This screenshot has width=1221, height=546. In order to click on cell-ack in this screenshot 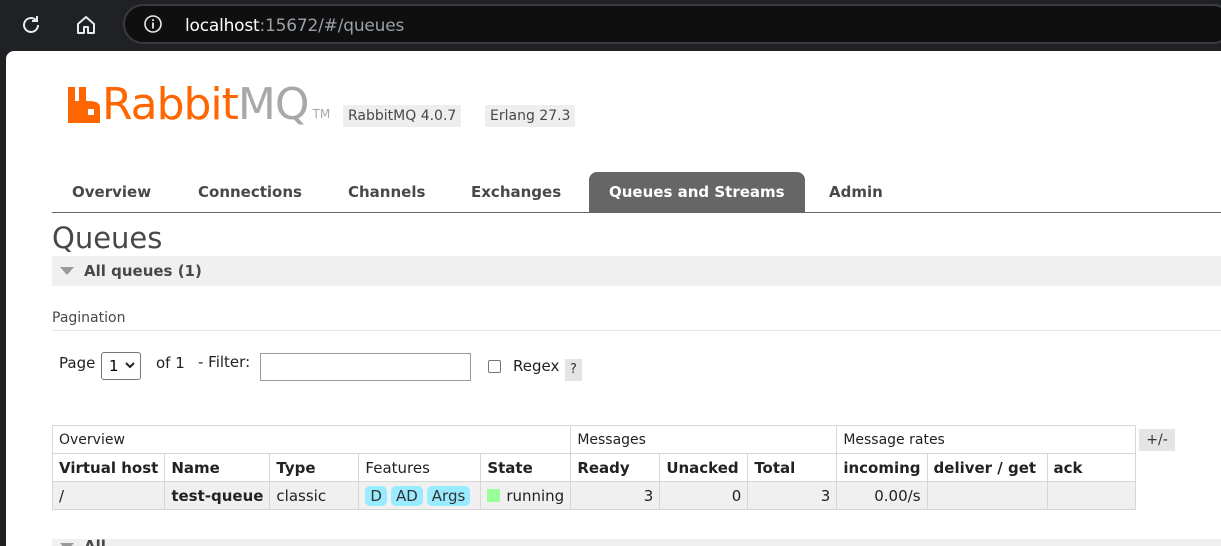, I will do `click(1091, 495)`.